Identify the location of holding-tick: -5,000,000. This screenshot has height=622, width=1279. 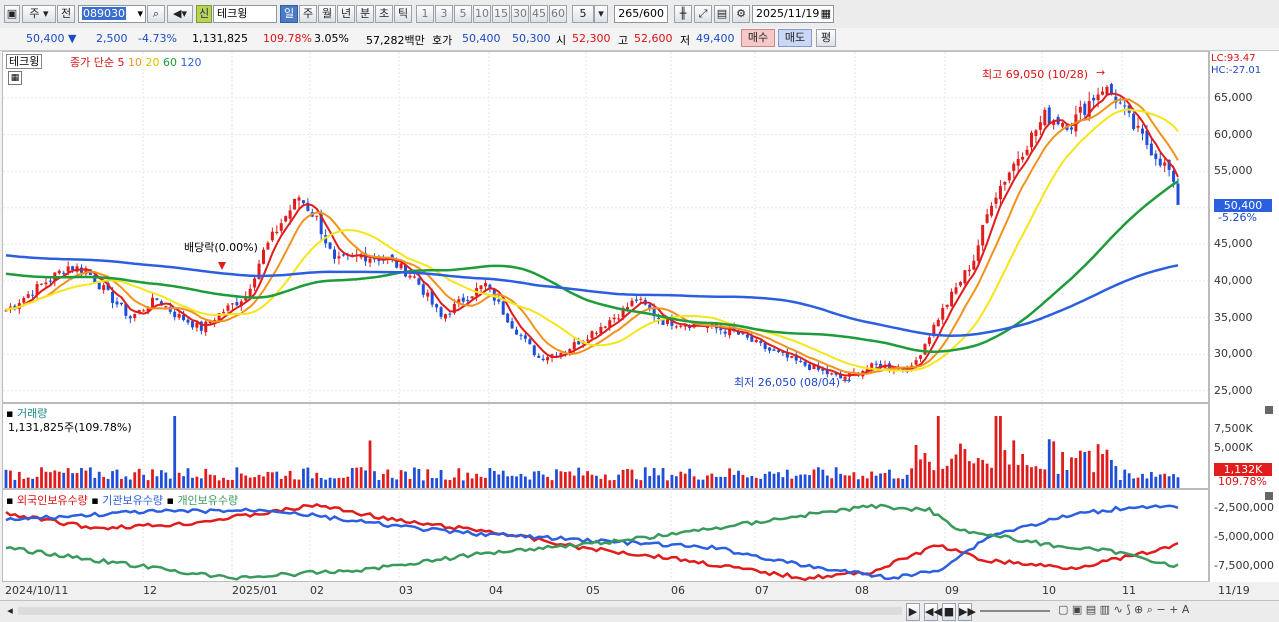
(1244, 536).